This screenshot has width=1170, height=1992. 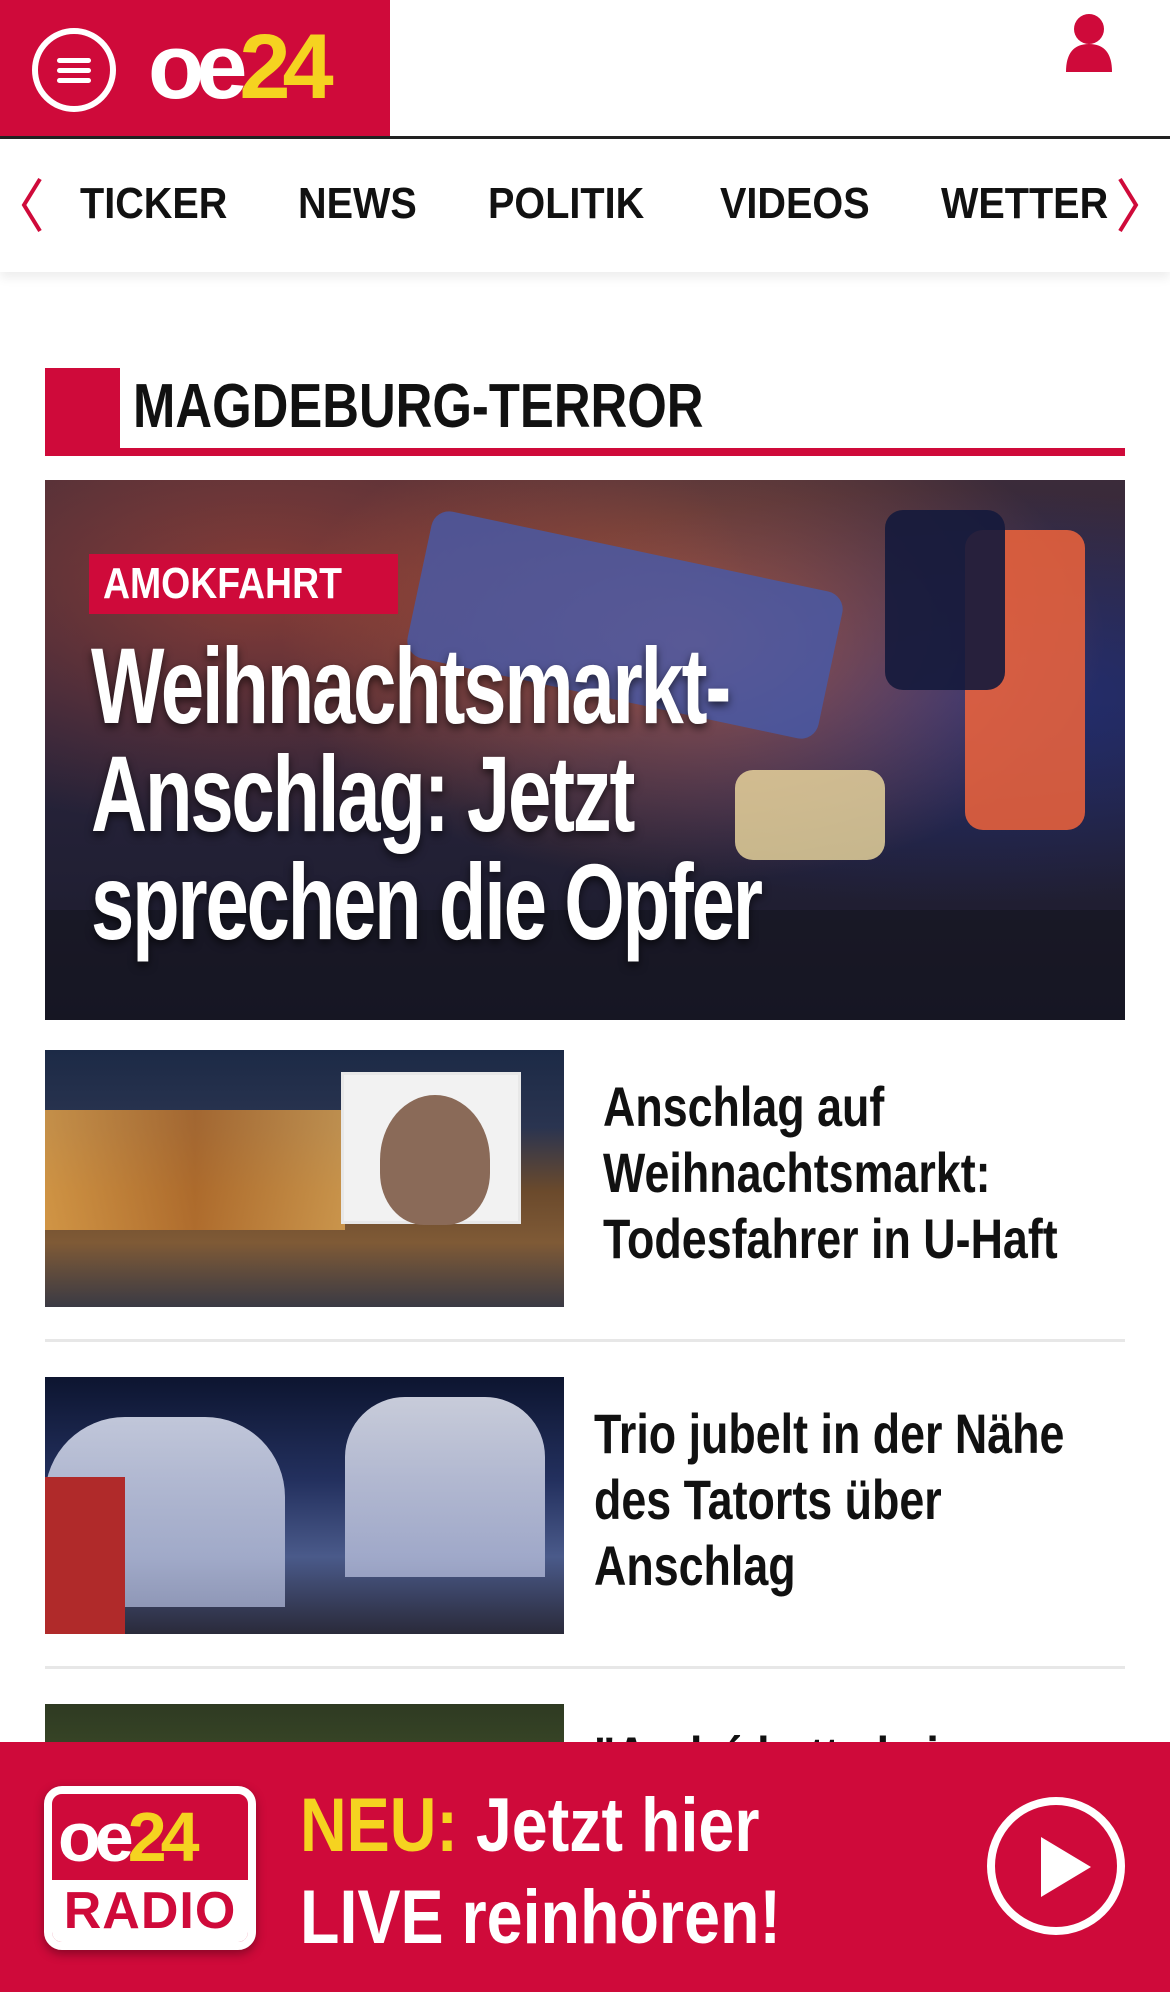 I want to click on brand-block: oe24, so click(x=195, y=69).